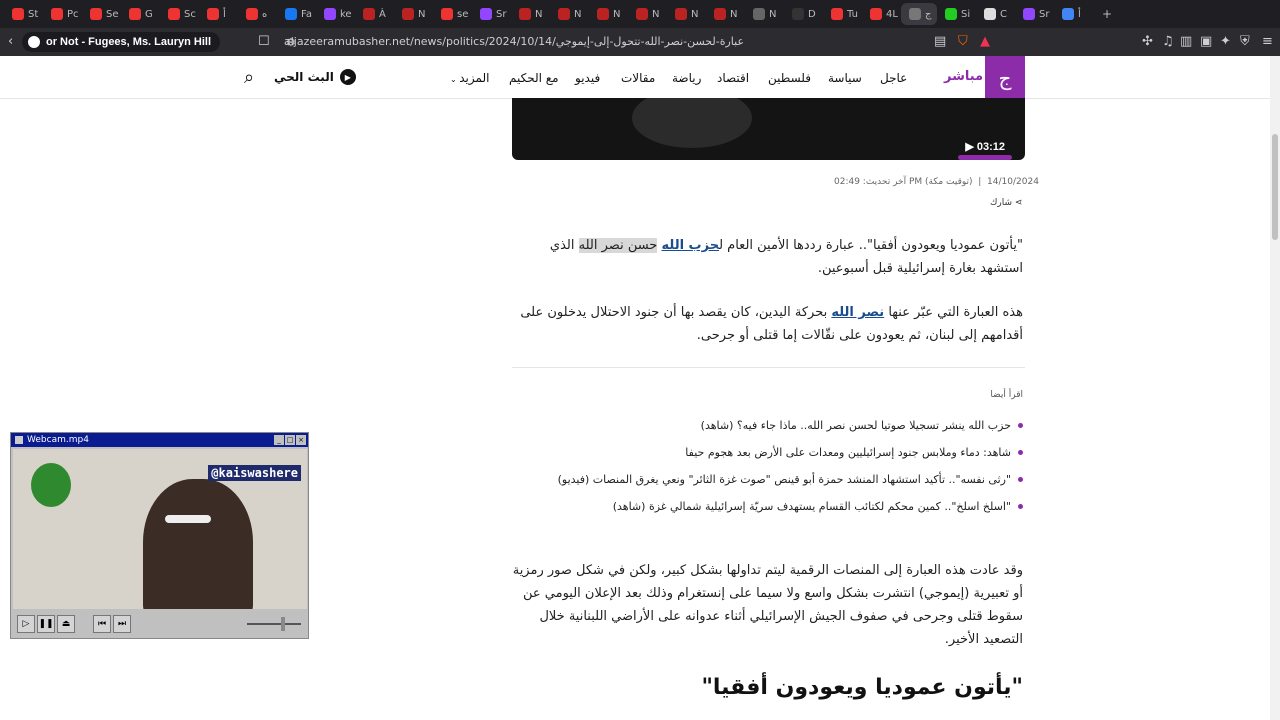 This screenshot has height=720, width=1280. Describe the element at coordinates (190, 14) in the screenshot. I see `tab-label: Sc` at that location.